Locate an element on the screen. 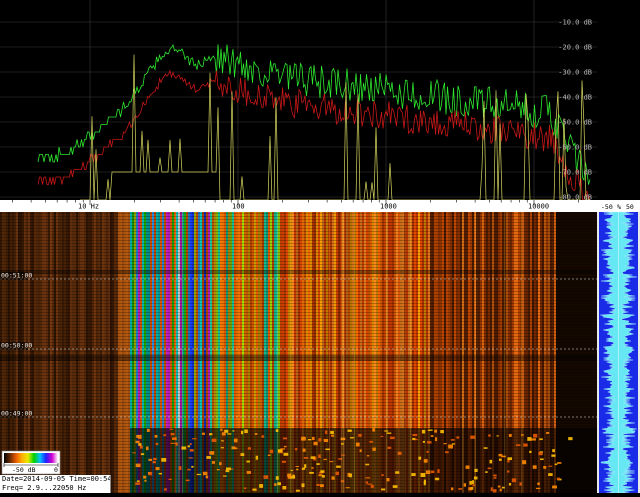 The height and width of the screenshot is (497, 640). db-grid-label: -40.0 dB is located at coordinates (575, 98).